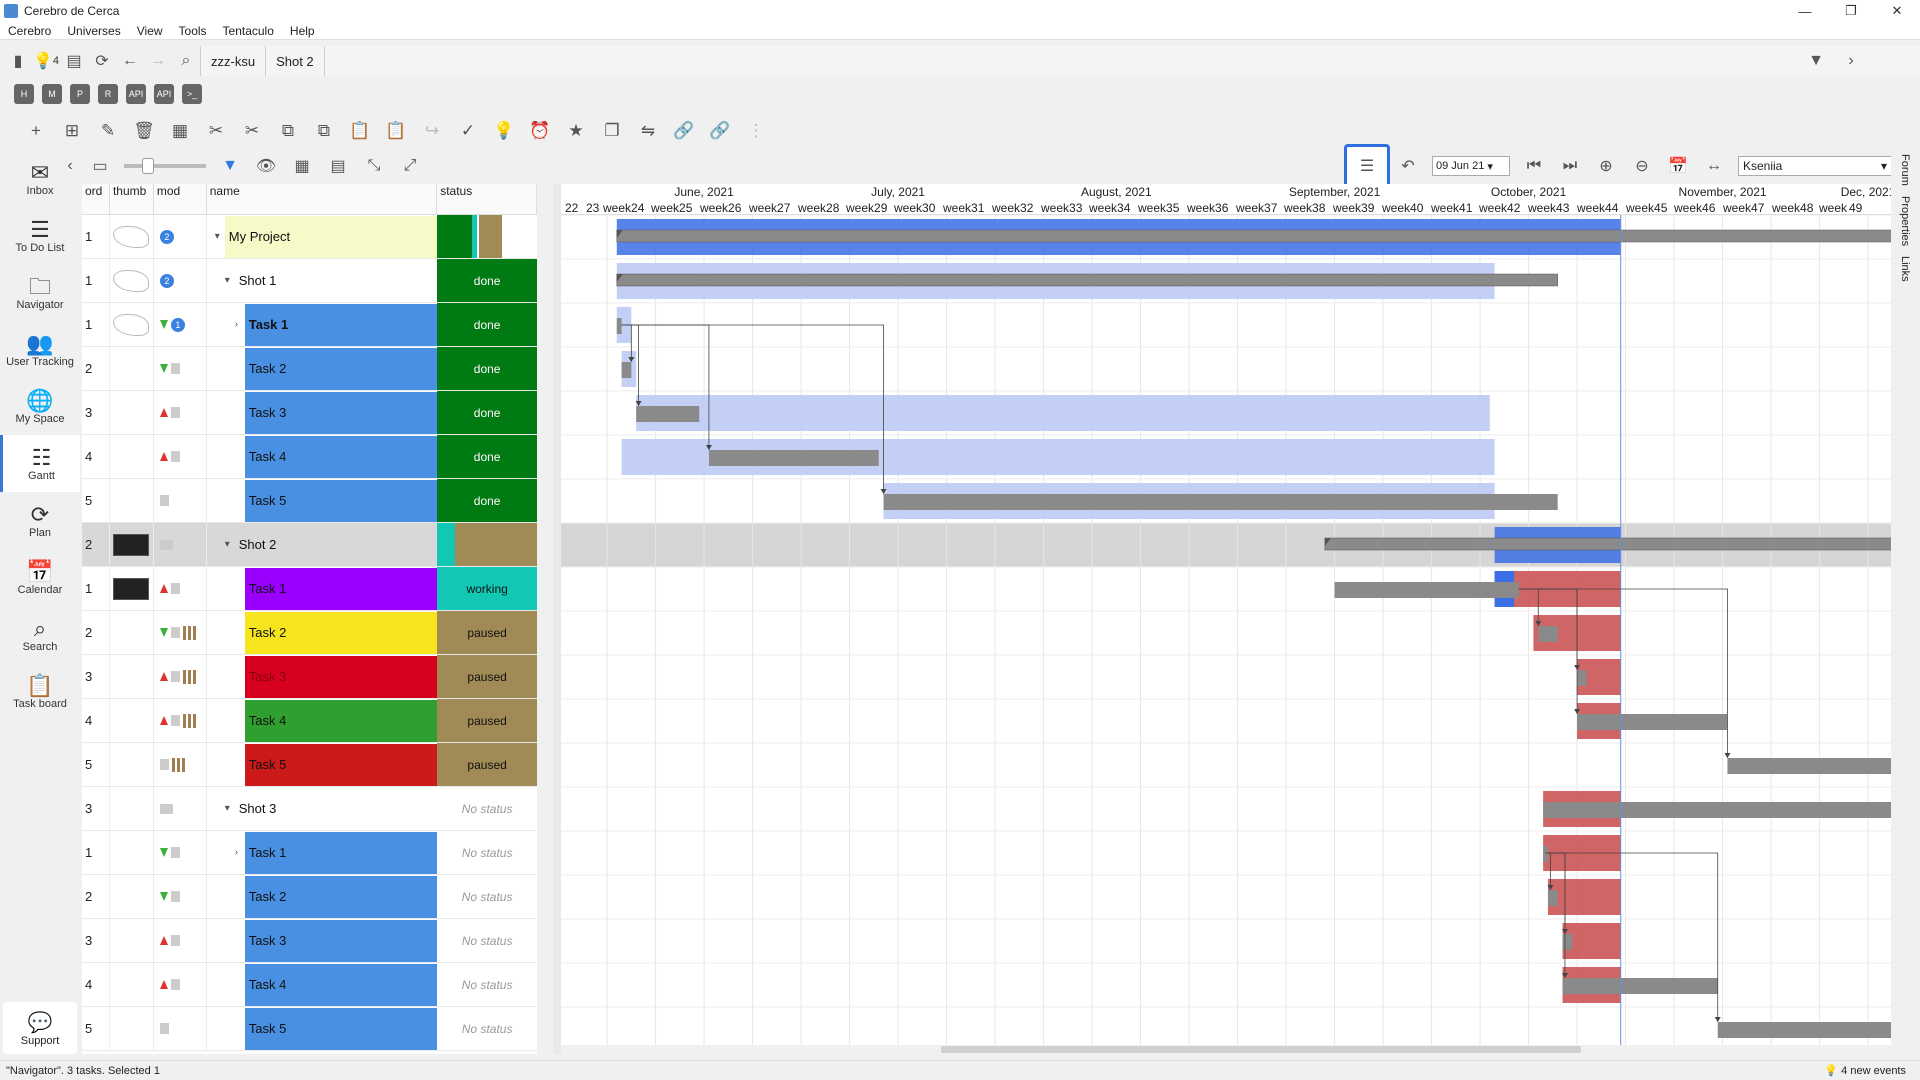 The height and width of the screenshot is (1080, 1920). I want to click on zoom-in-icon: ⊕, so click(1606, 166).